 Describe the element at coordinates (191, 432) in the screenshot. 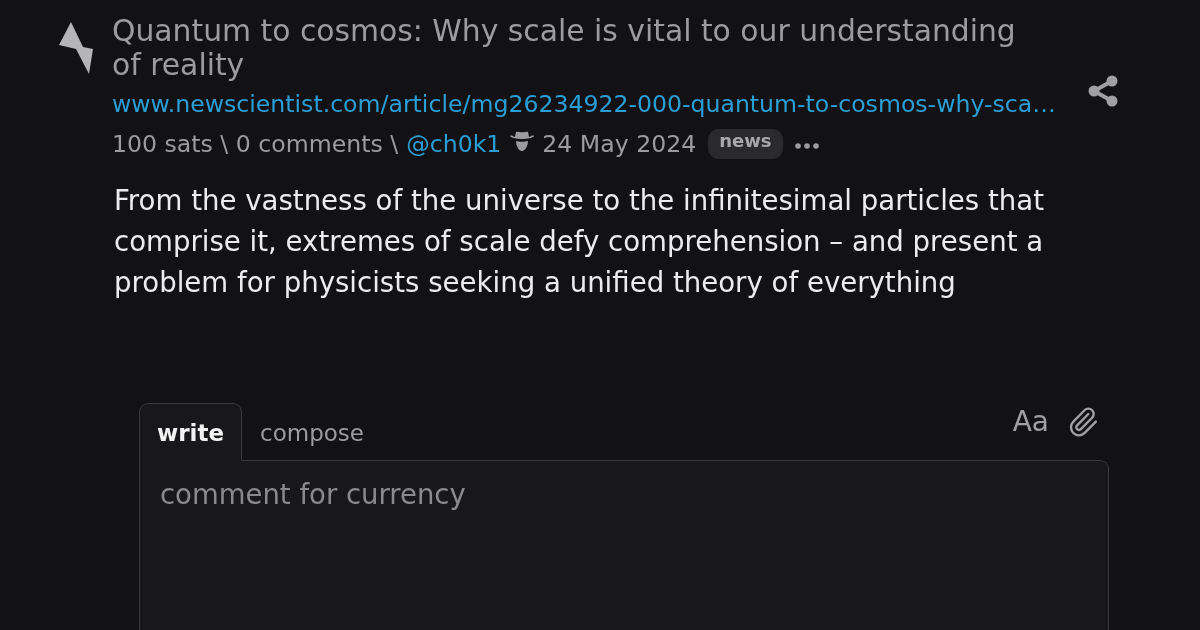

I see `editor-tab: write` at that location.